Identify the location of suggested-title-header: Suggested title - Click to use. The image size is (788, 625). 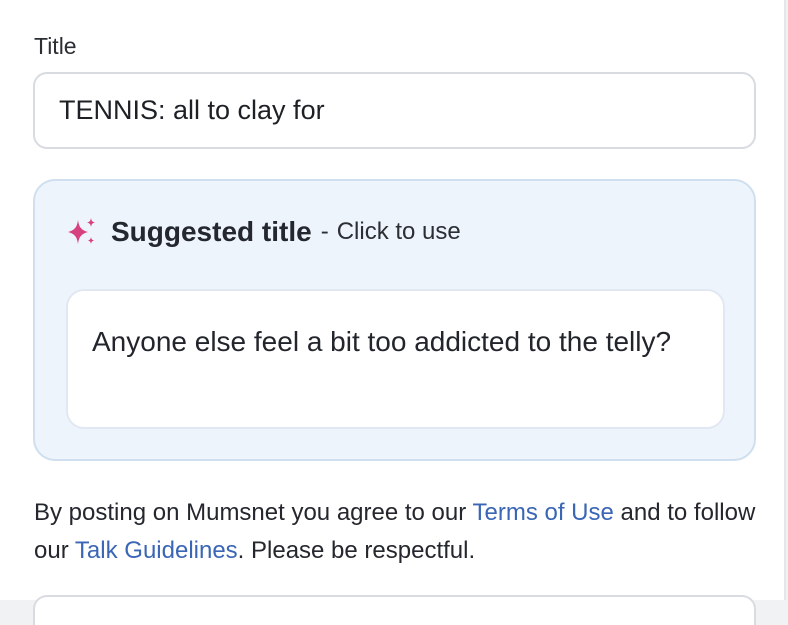
(263, 232).